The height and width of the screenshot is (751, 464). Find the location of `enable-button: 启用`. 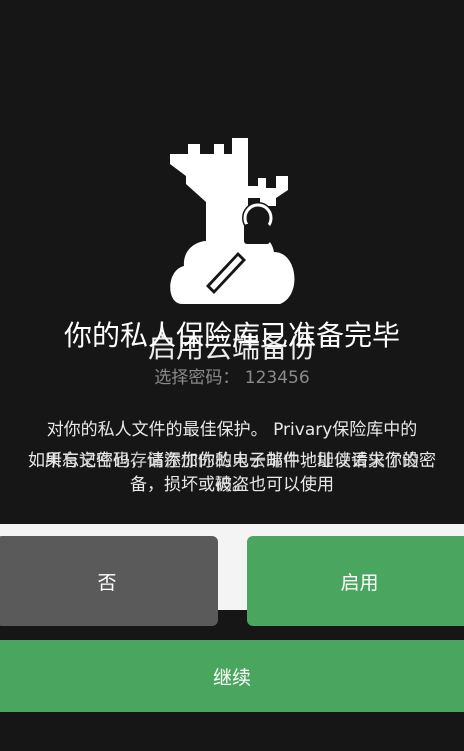

enable-button: 启用 is located at coordinates (355, 581).